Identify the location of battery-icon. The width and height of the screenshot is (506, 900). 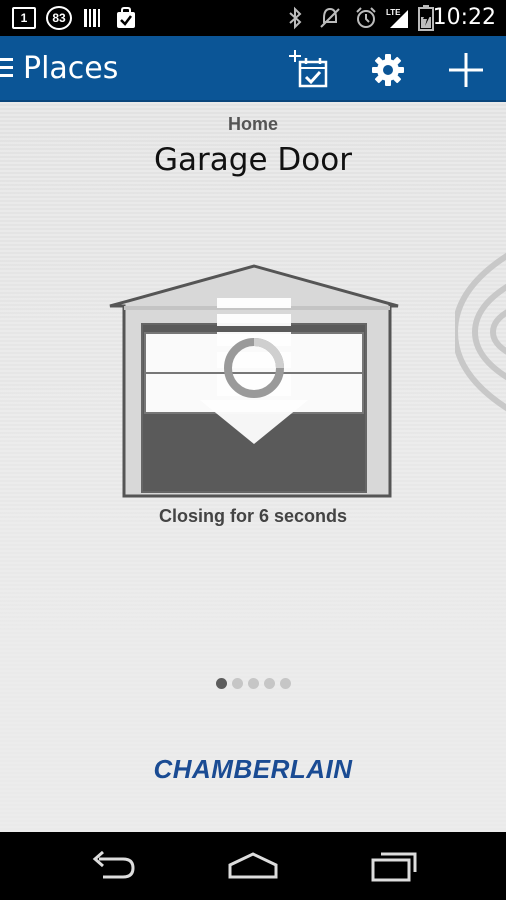
(426, 18).